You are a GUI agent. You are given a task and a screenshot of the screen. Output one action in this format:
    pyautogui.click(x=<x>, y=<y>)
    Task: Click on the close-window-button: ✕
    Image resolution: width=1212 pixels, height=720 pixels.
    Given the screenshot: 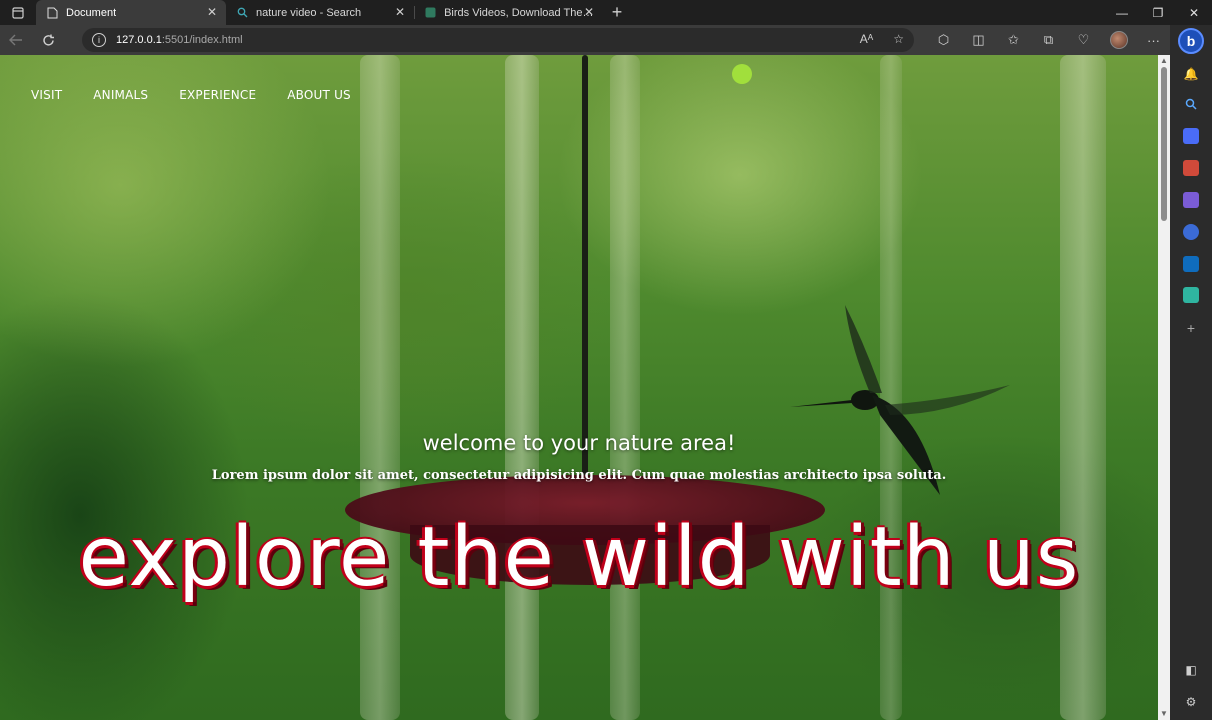 What is the action you would take?
    pyautogui.click(x=1194, y=12)
    